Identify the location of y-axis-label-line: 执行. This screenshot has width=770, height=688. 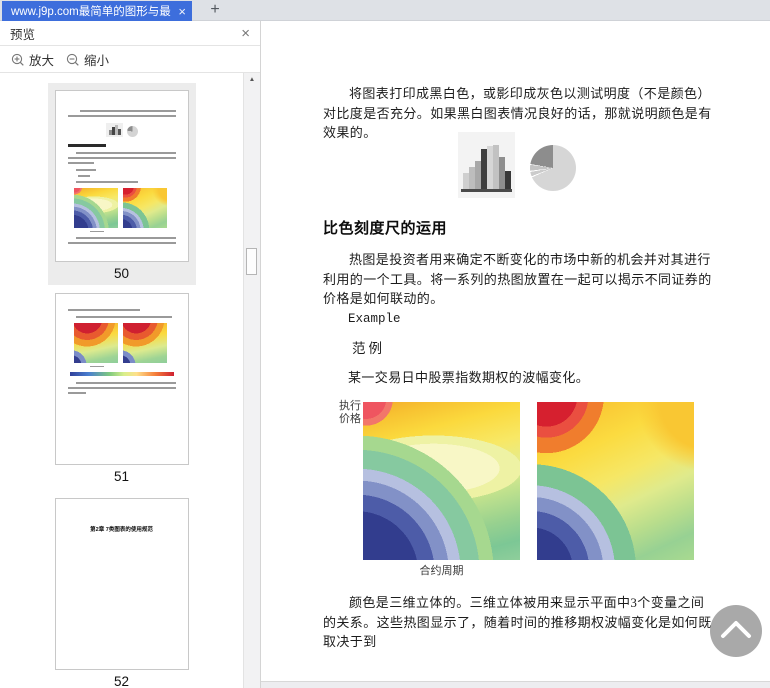
(350, 406).